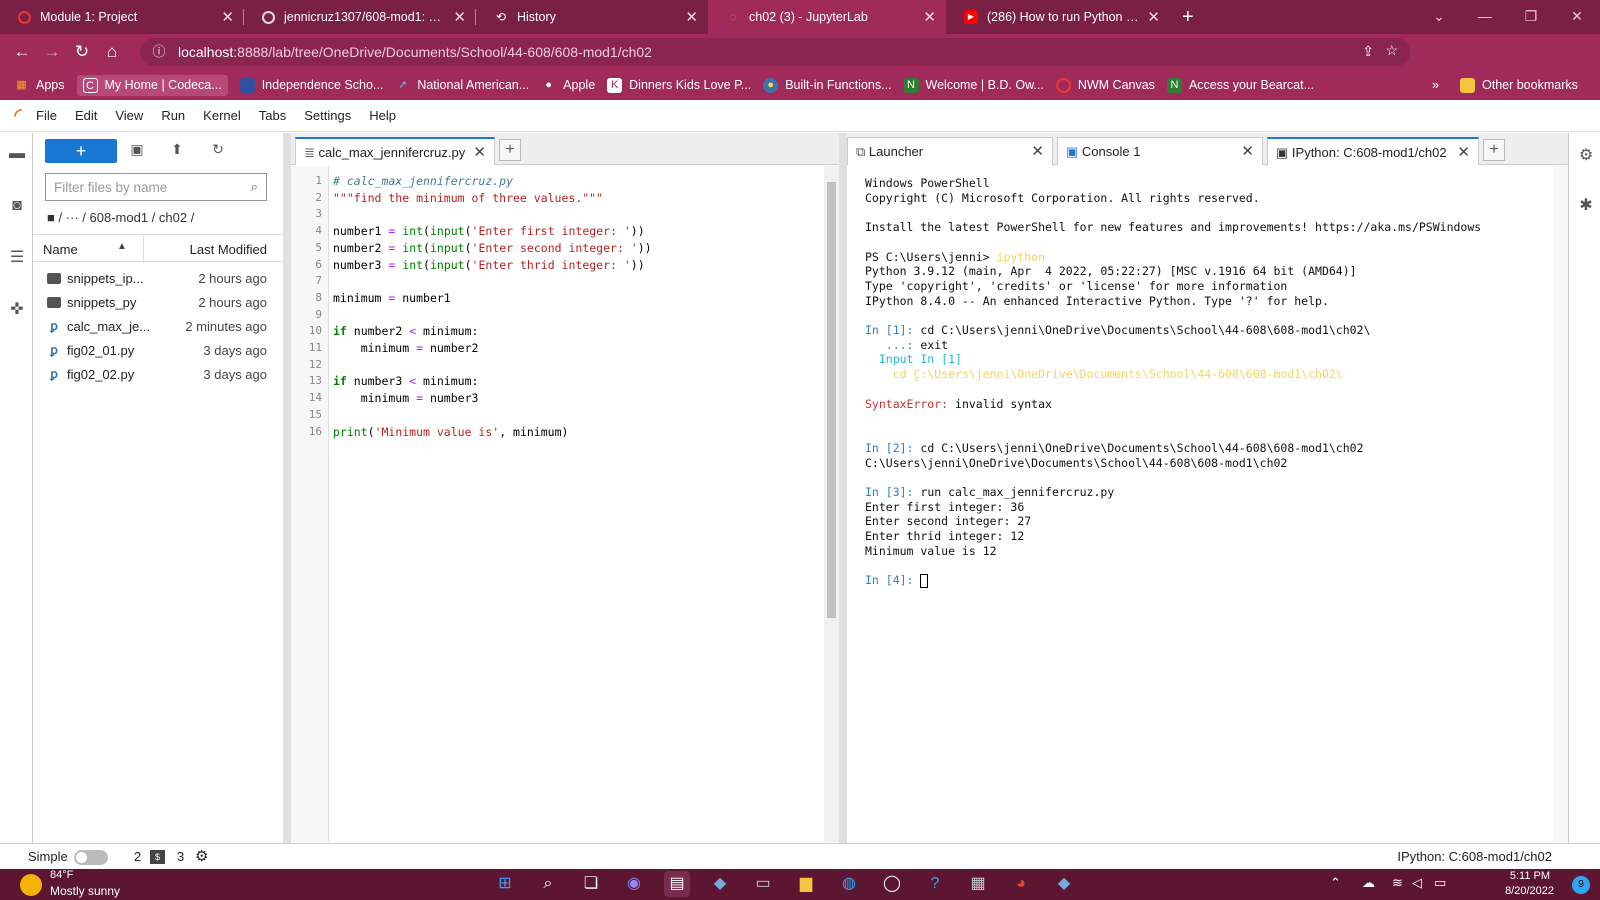 The height and width of the screenshot is (900, 1600). Describe the element at coordinates (1560, 504) in the screenshot. I see `console-scrollbar` at that location.